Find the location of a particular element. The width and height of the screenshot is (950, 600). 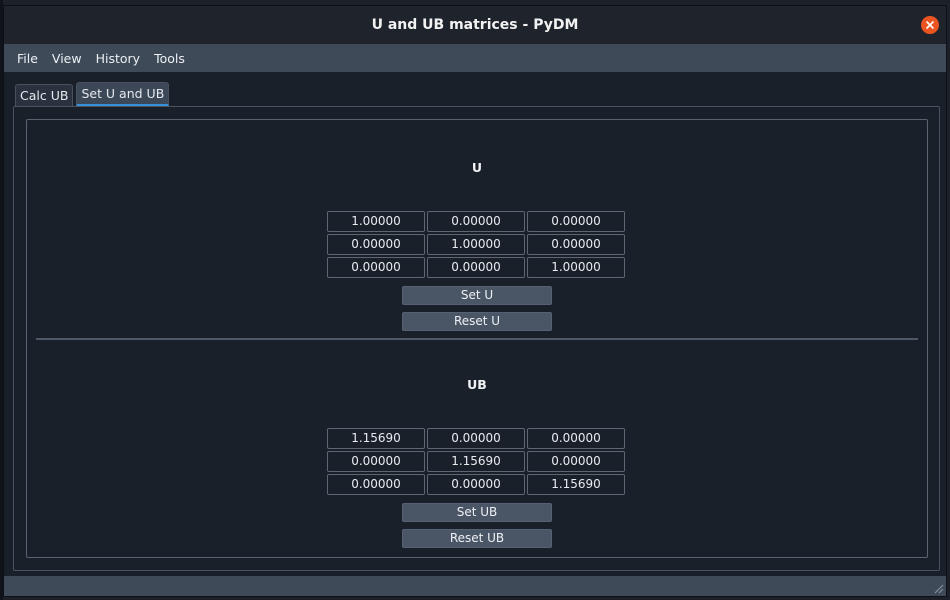

title-bar: U and UB matrices - PyDM is located at coordinates (475, 25).